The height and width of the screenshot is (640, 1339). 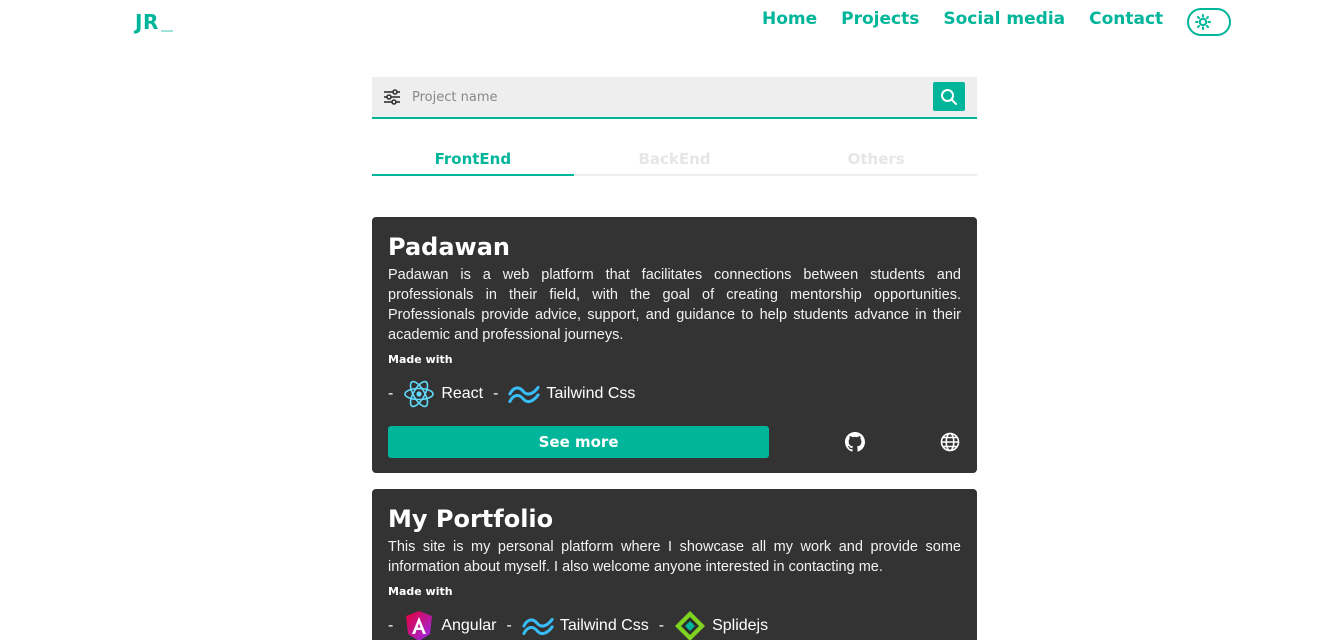 What do you see at coordinates (1126, 19) in the screenshot?
I see `nav-contact-link: Contact` at bounding box center [1126, 19].